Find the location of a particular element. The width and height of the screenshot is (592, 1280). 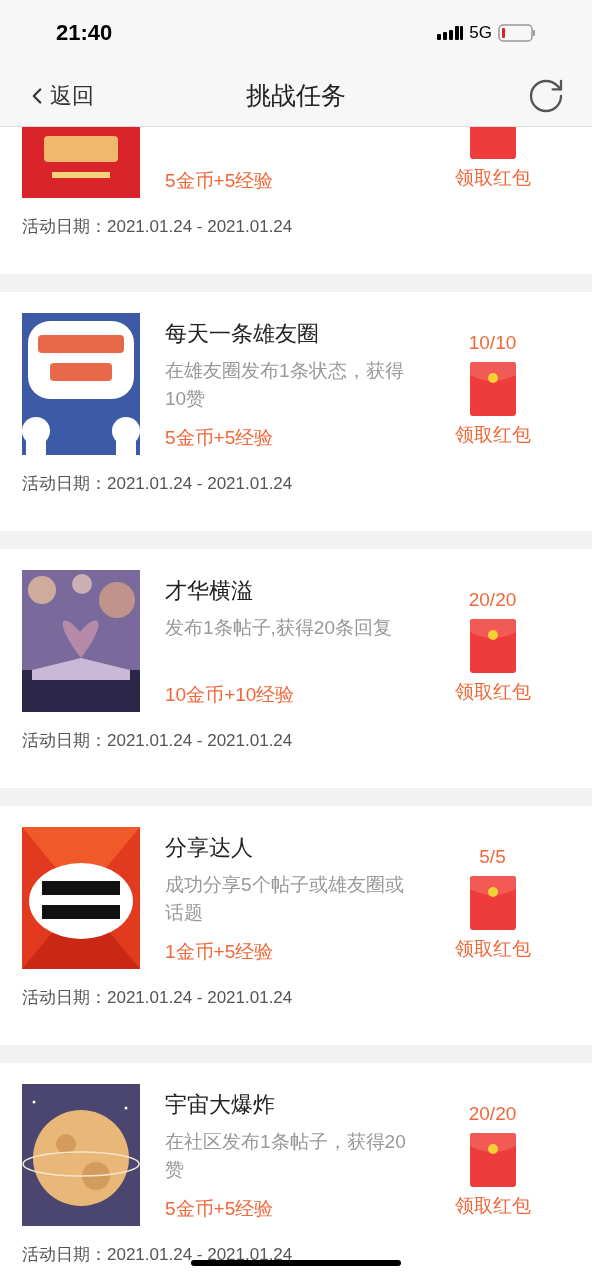

task-description: 在雄友圈发布1条状态，获得10赞 is located at coordinates (285, 385).